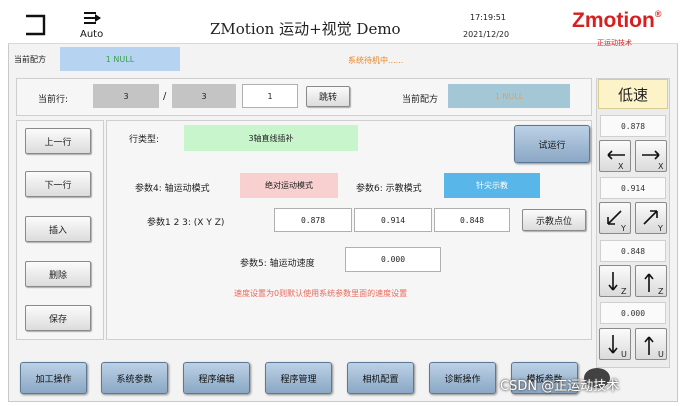  Describe the element at coordinates (298, 378) in the screenshot. I see `nav-program-manage-button: 程序管理` at that location.